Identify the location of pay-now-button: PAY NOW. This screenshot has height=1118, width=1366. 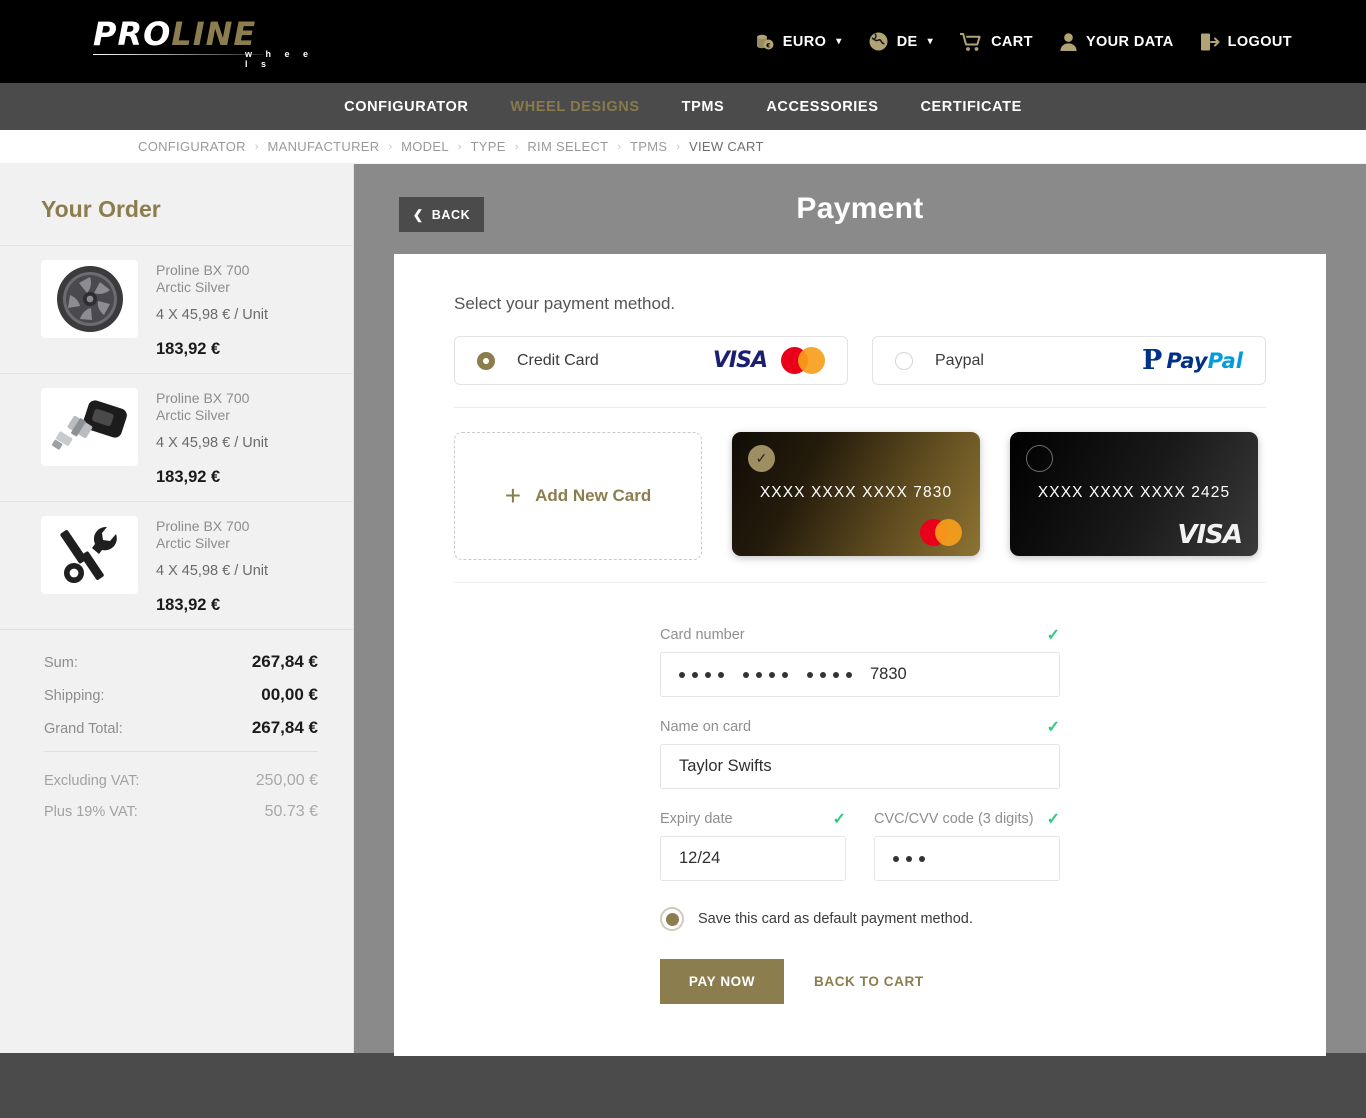
(722, 981).